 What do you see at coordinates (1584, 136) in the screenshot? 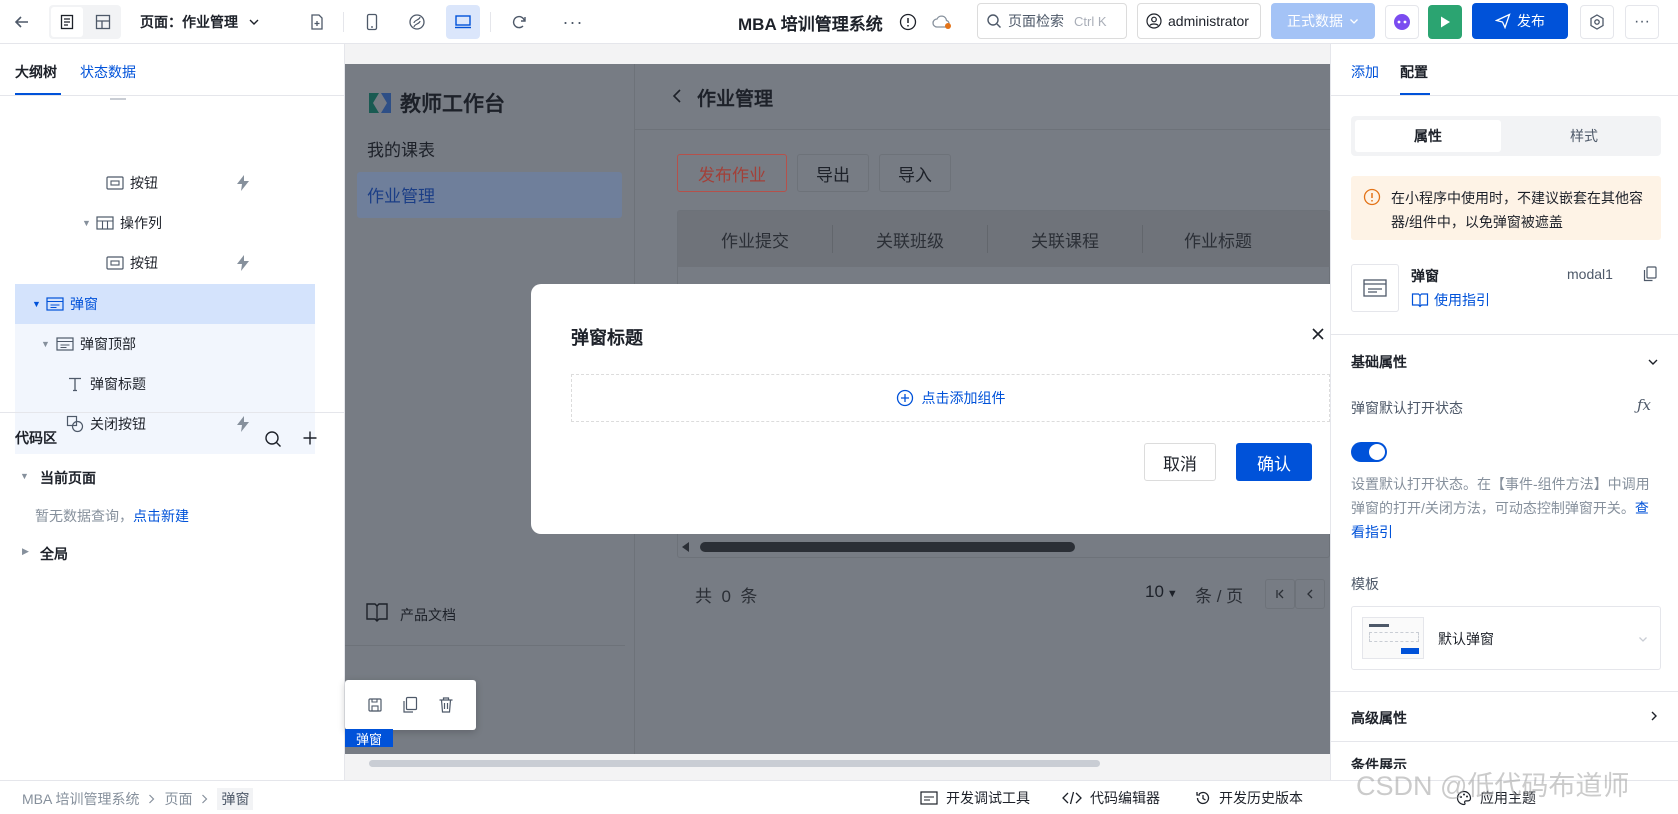
I see `seg-styles: 样式` at bounding box center [1584, 136].